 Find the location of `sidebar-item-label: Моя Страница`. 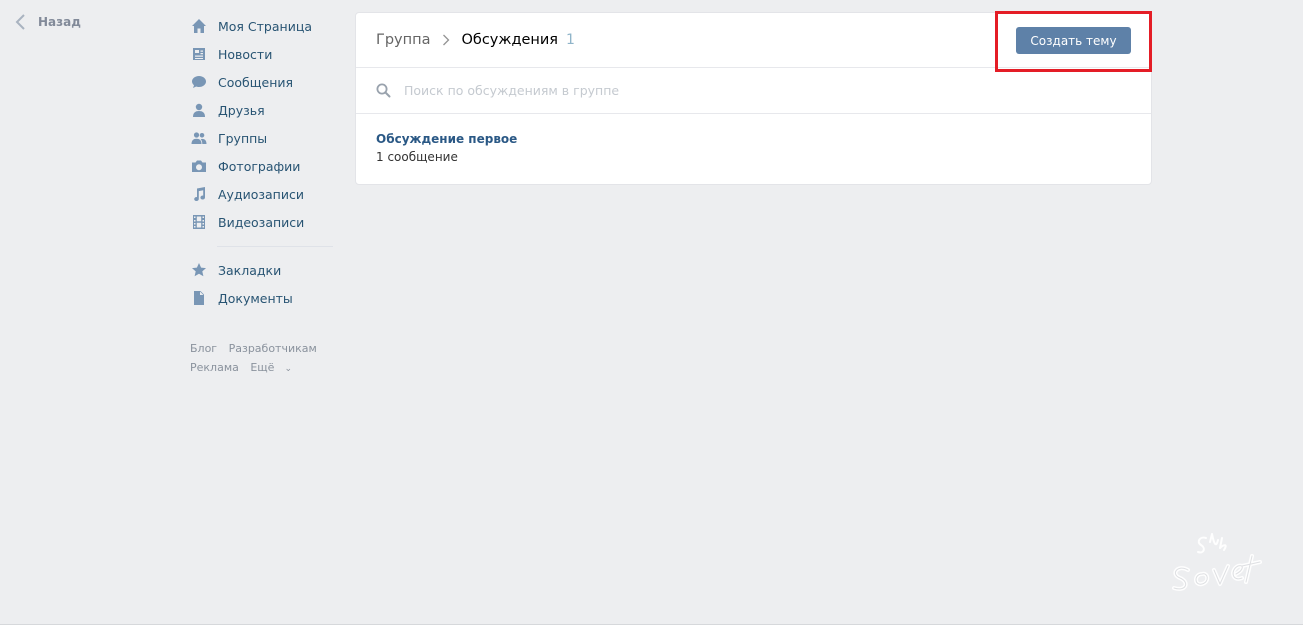

sidebar-item-label: Моя Страница is located at coordinates (265, 26).